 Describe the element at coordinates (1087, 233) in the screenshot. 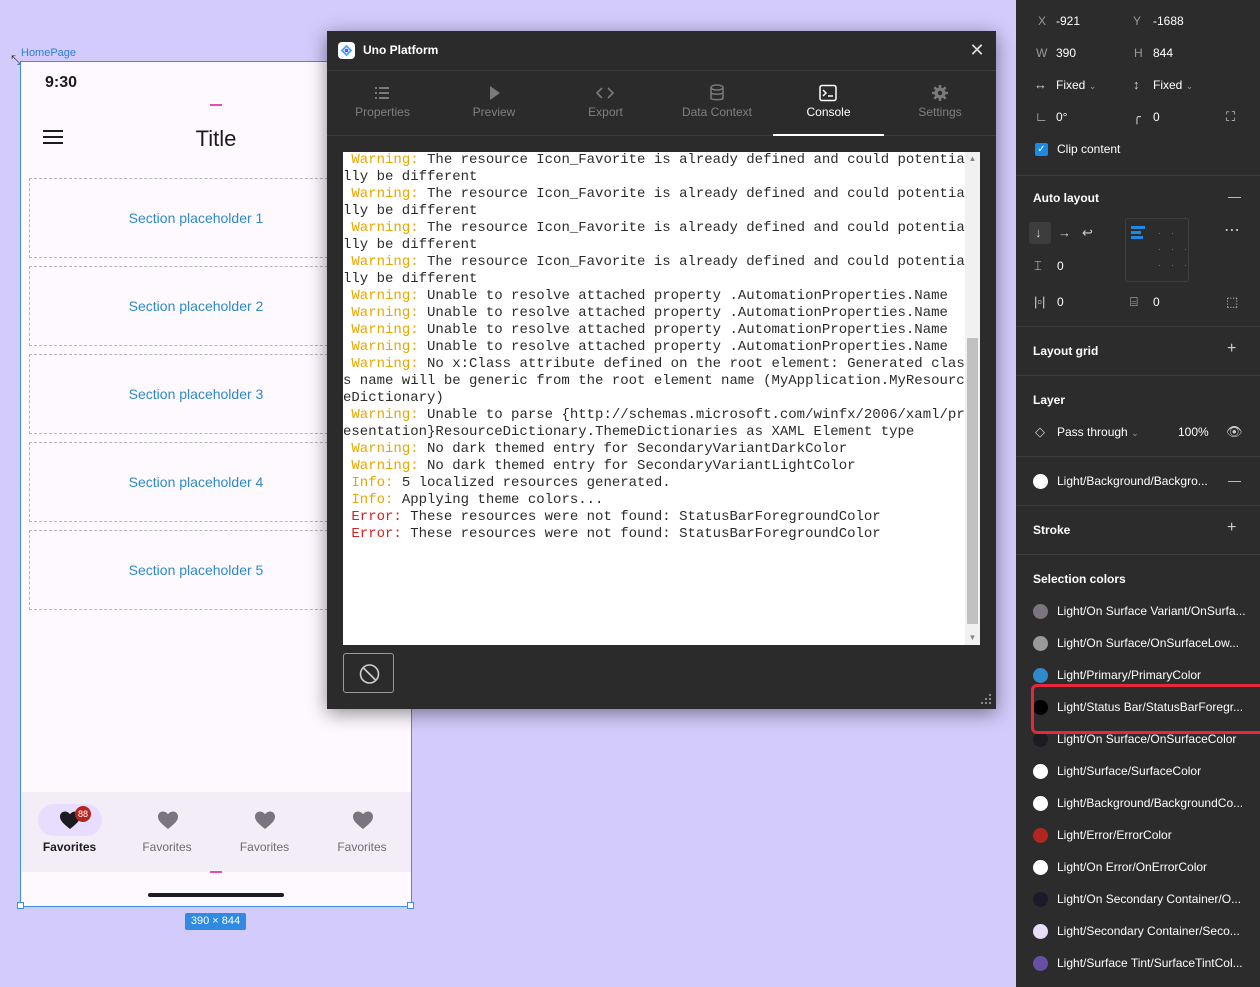

I see `wrap-icon: ↩` at that location.